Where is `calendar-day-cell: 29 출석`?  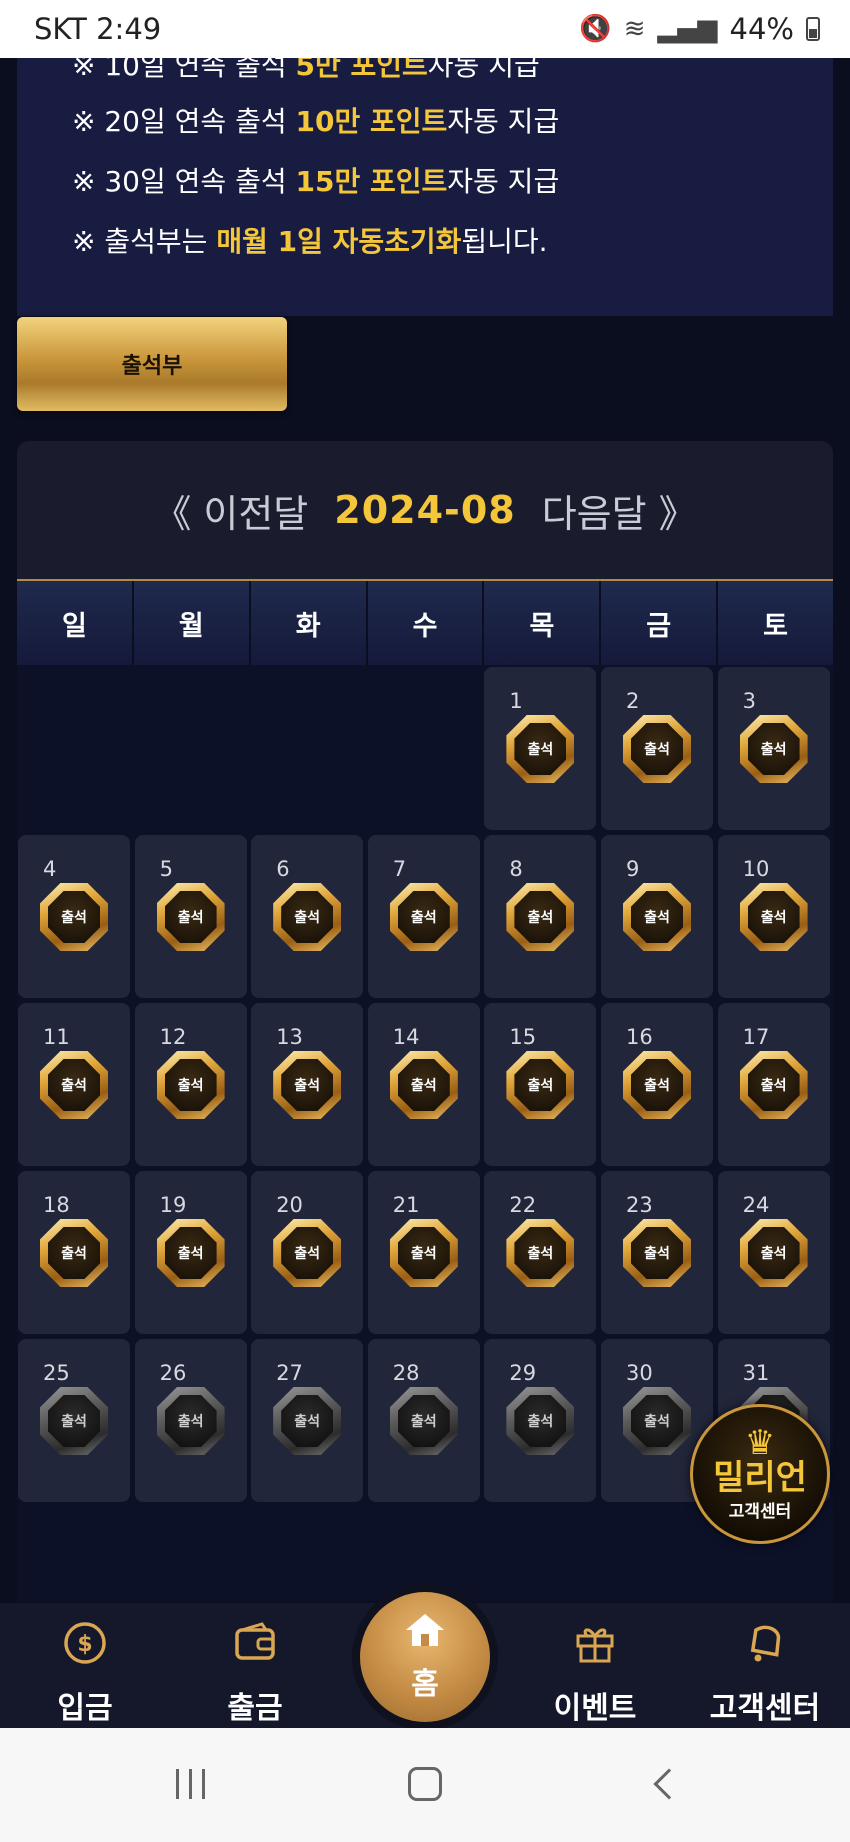 calendar-day-cell: 29 출석 is located at coordinates (540, 1420).